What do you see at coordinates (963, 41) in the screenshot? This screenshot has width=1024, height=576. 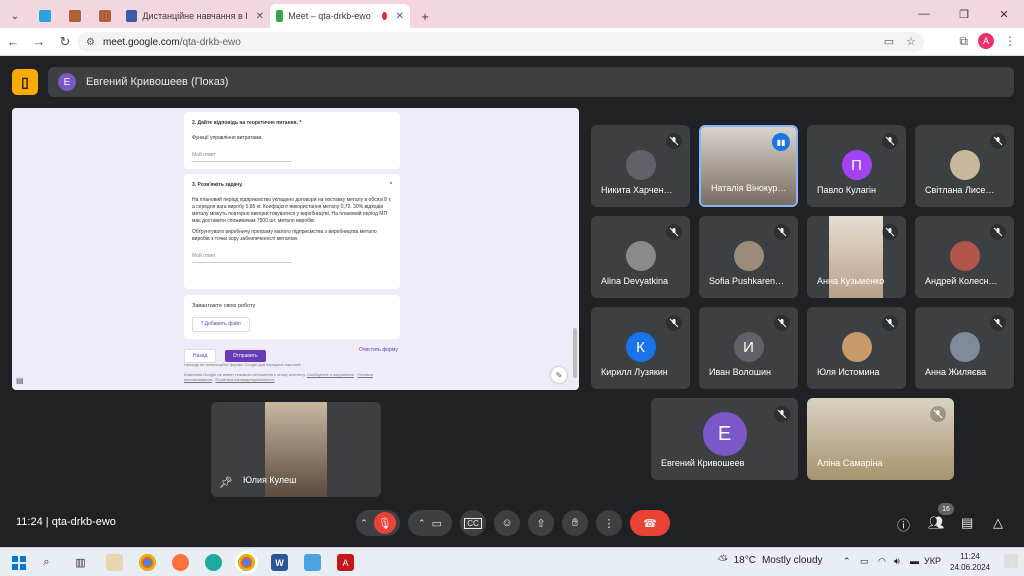 I see `extensions-icon: ⧉` at bounding box center [963, 41].